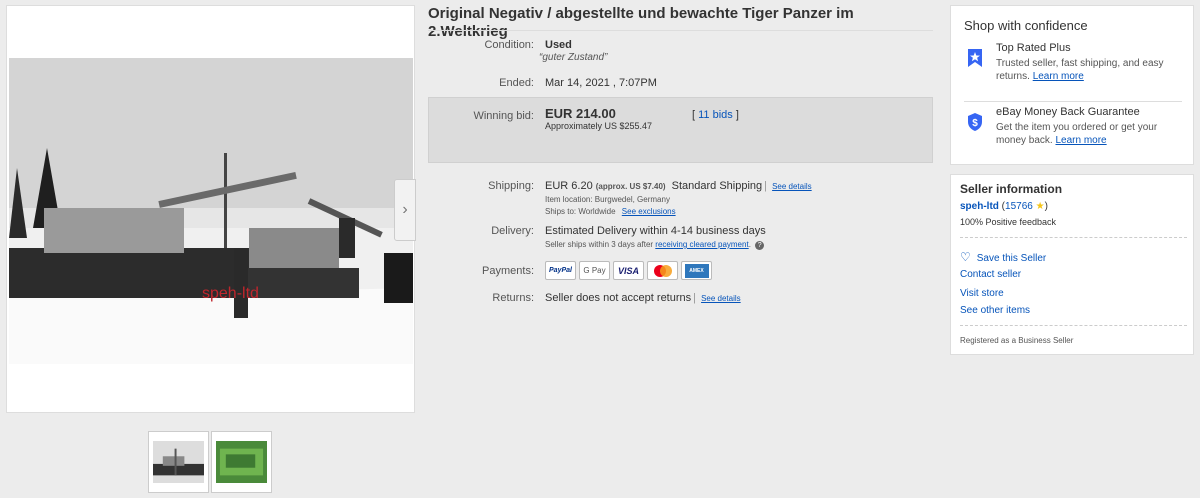 This screenshot has height=498, width=1200. I want to click on chevron-right-icon: ›, so click(405, 209).